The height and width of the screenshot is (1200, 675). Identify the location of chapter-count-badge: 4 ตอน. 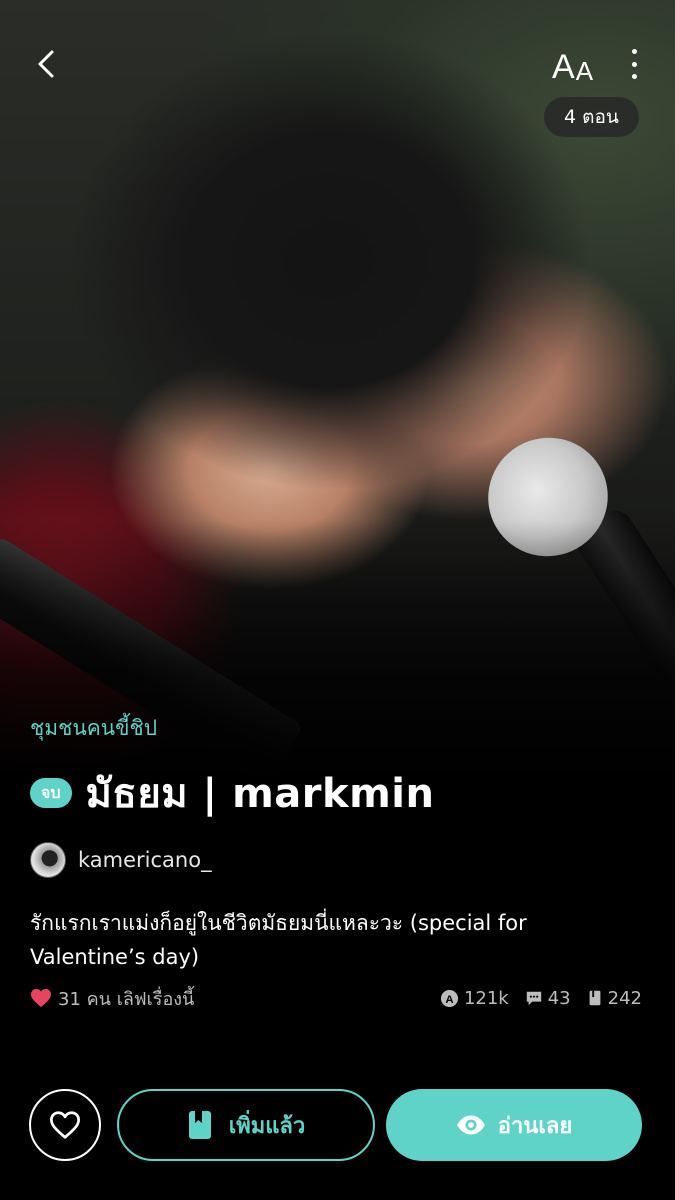
(591, 117).